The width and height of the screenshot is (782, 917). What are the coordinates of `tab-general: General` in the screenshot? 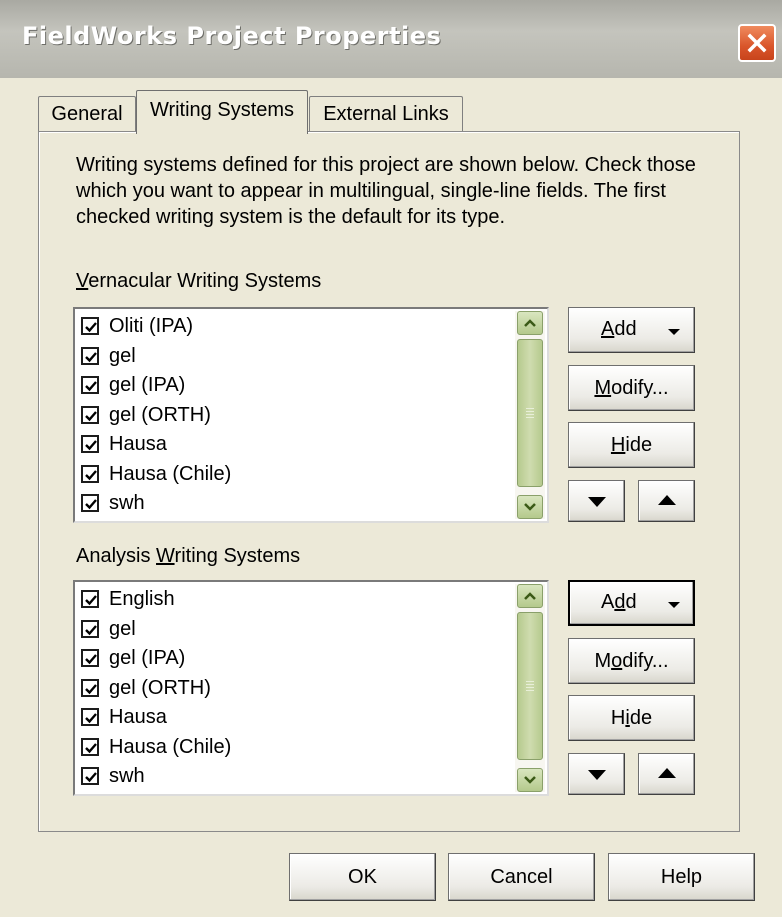 It's located at (87, 114).